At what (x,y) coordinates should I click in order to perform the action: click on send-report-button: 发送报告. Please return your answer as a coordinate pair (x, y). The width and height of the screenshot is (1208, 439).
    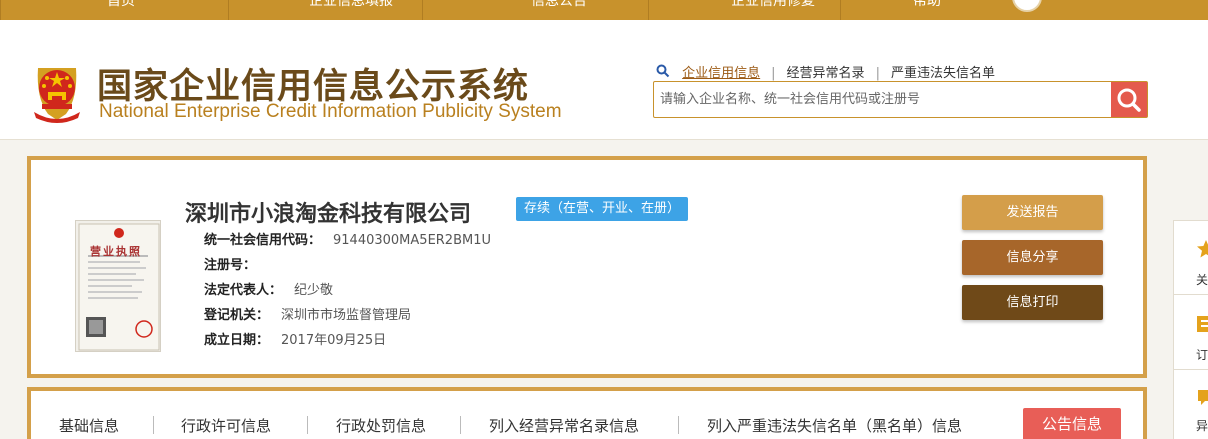
    Looking at the image, I should click on (1032, 212).